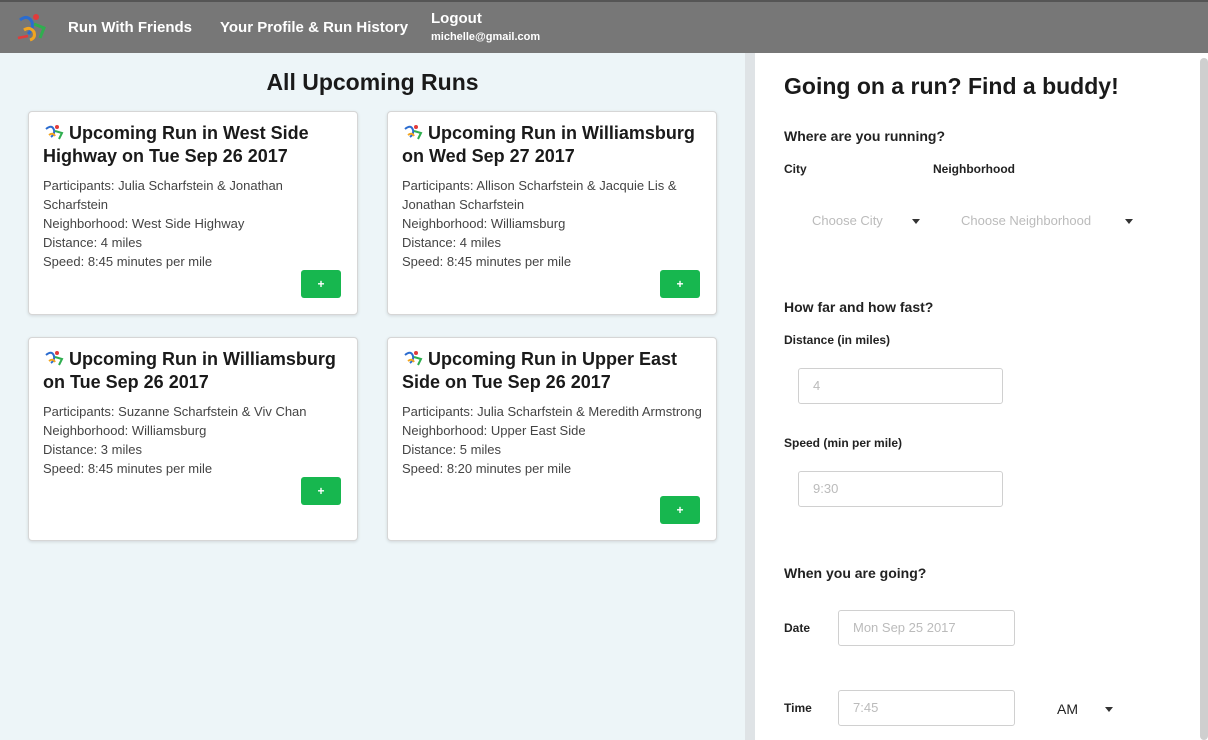 This screenshot has width=1208, height=740. I want to click on ampm-select: AM, so click(1067, 709).